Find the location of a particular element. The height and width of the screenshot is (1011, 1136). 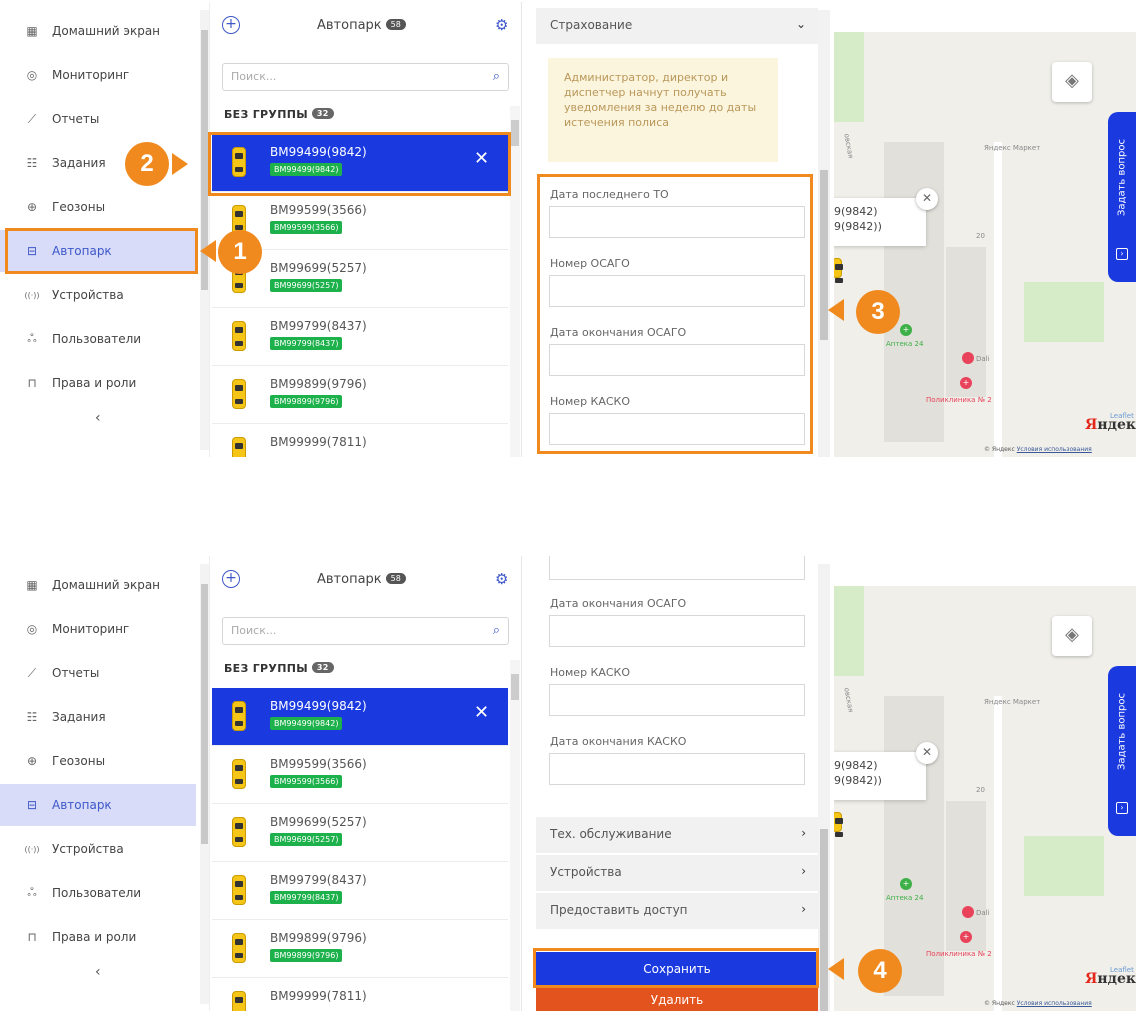

location-pin-icon: ◎ is located at coordinates (32, 629).